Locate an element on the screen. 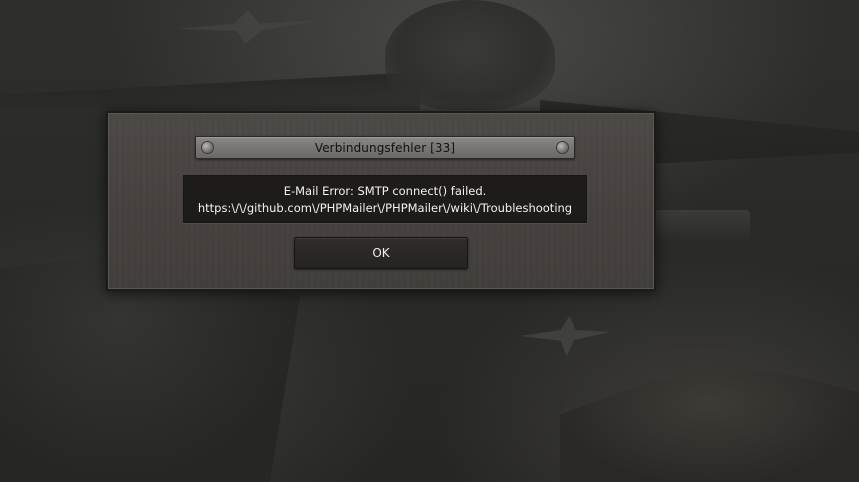  ok-button: OK is located at coordinates (381, 253).